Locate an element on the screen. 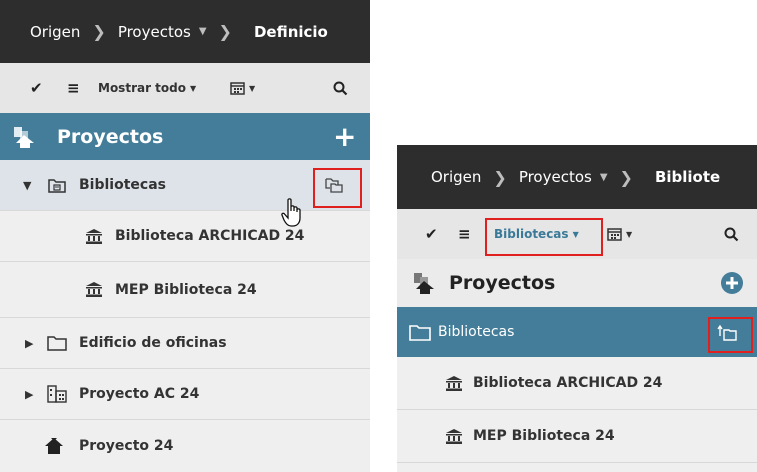 The image size is (757, 472). building-project-icon is located at coordinates (57, 394).